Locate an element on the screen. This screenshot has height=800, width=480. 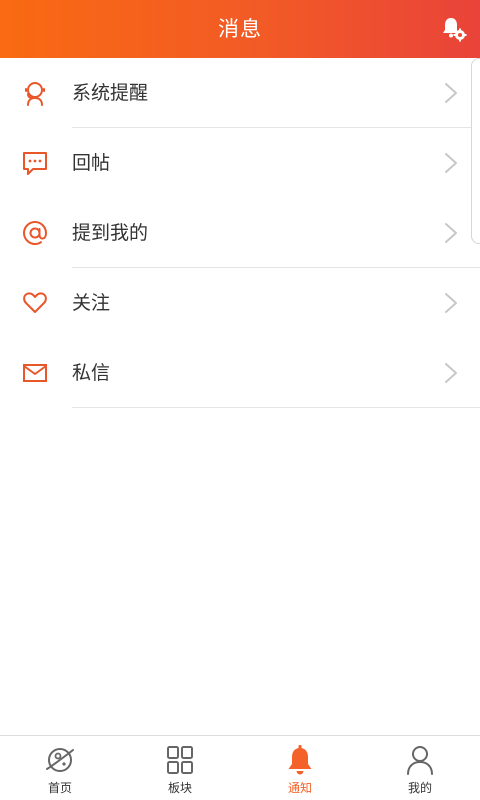
chat-bubble-icon is located at coordinates (35, 163).